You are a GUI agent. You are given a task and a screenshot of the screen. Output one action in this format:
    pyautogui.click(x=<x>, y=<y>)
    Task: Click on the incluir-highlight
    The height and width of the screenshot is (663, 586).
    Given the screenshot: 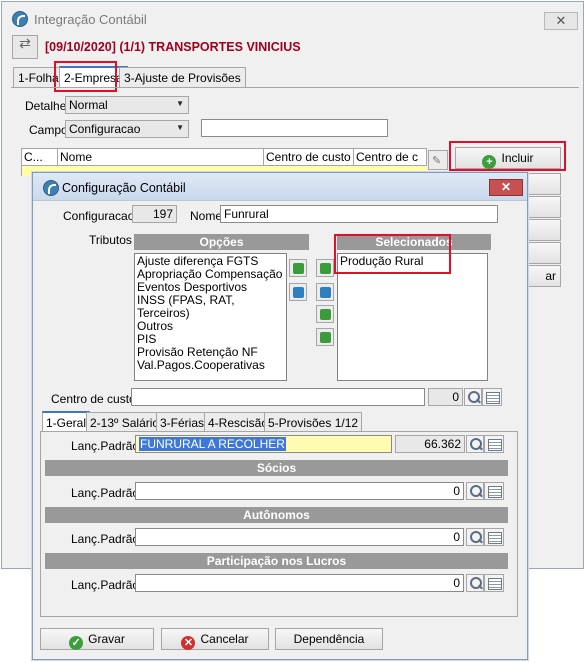 What is the action you would take?
    pyautogui.click(x=507, y=156)
    